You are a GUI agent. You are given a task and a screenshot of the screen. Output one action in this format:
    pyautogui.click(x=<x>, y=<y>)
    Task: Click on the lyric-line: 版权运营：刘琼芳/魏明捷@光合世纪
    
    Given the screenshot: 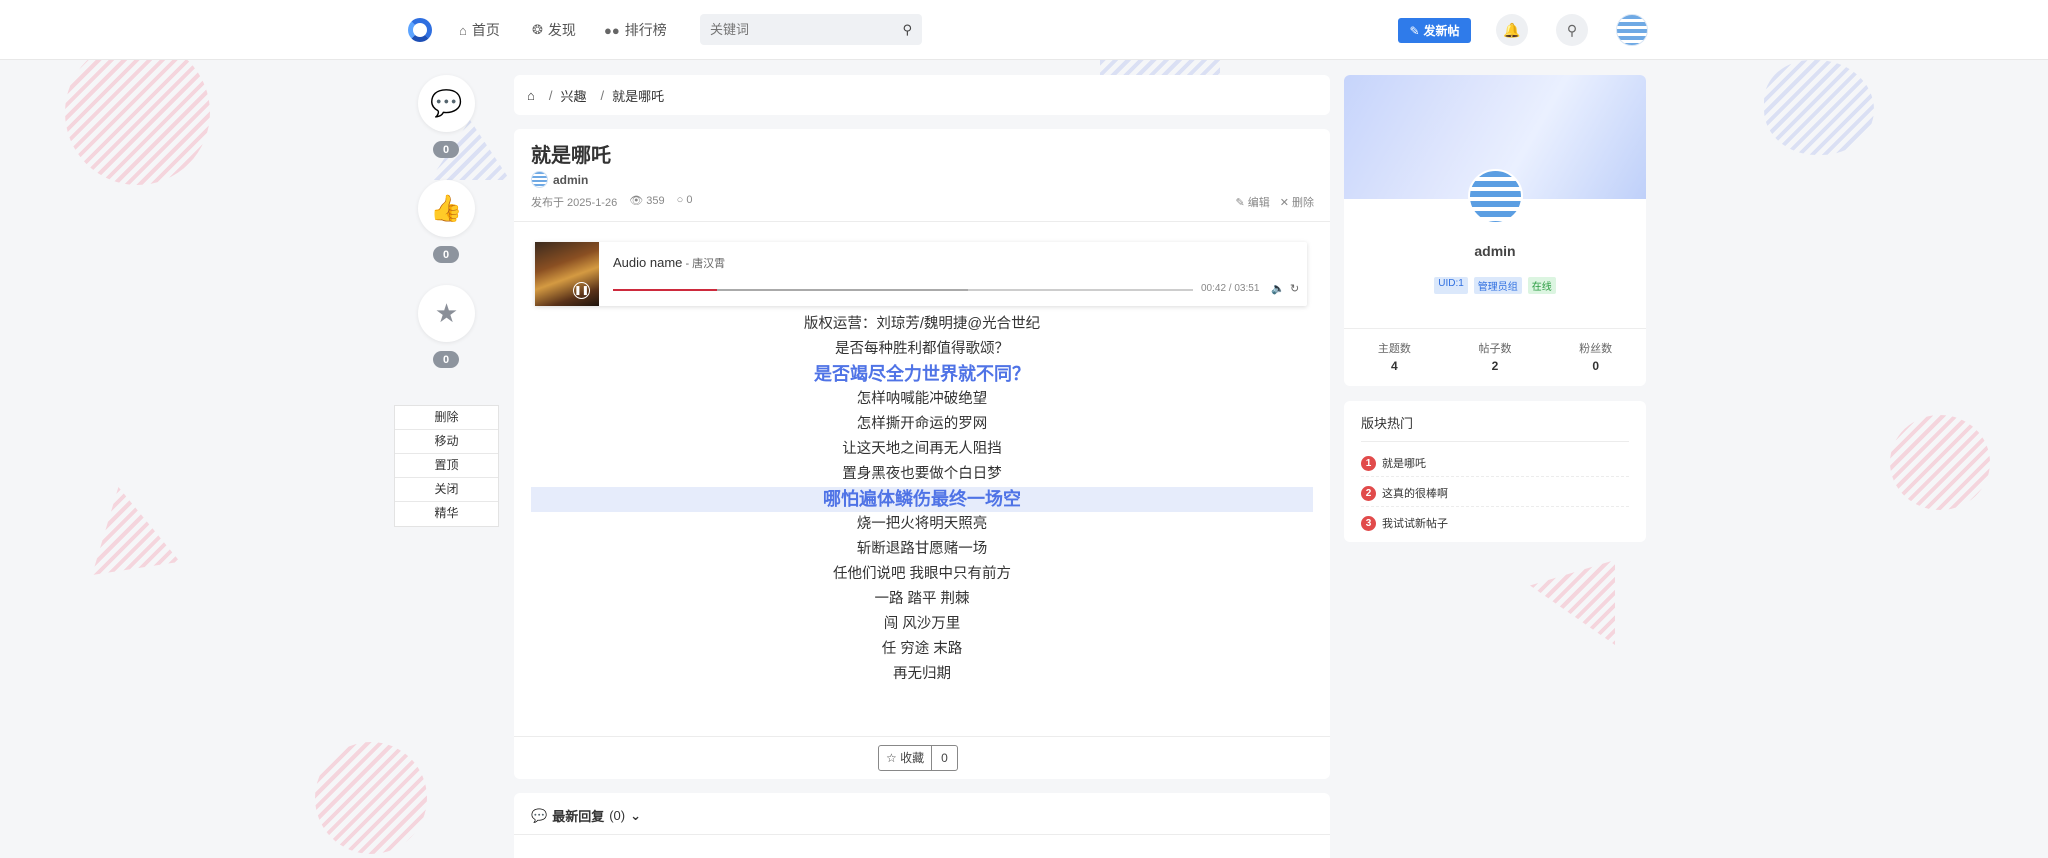 What is the action you would take?
    pyautogui.click(x=922, y=324)
    